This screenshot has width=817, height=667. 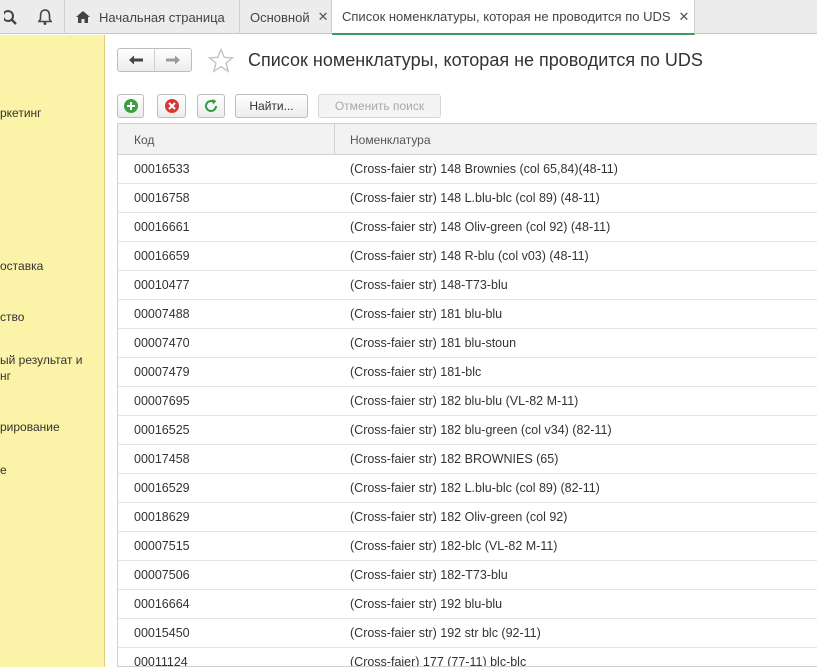 I want to click on sidebar-item-financial-result-cont: нг, so click(x=52, y=376).